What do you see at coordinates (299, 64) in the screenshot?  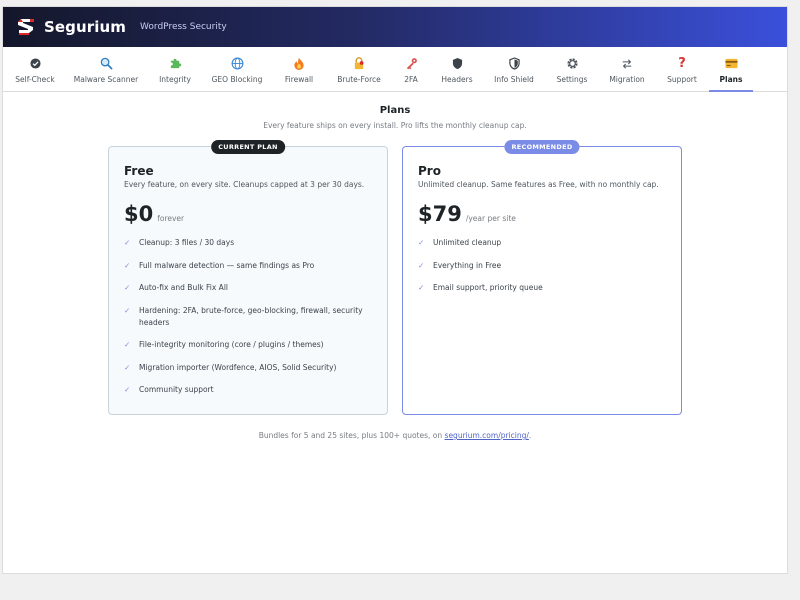 I see `flame-icon` at bounding box center [299, 64].